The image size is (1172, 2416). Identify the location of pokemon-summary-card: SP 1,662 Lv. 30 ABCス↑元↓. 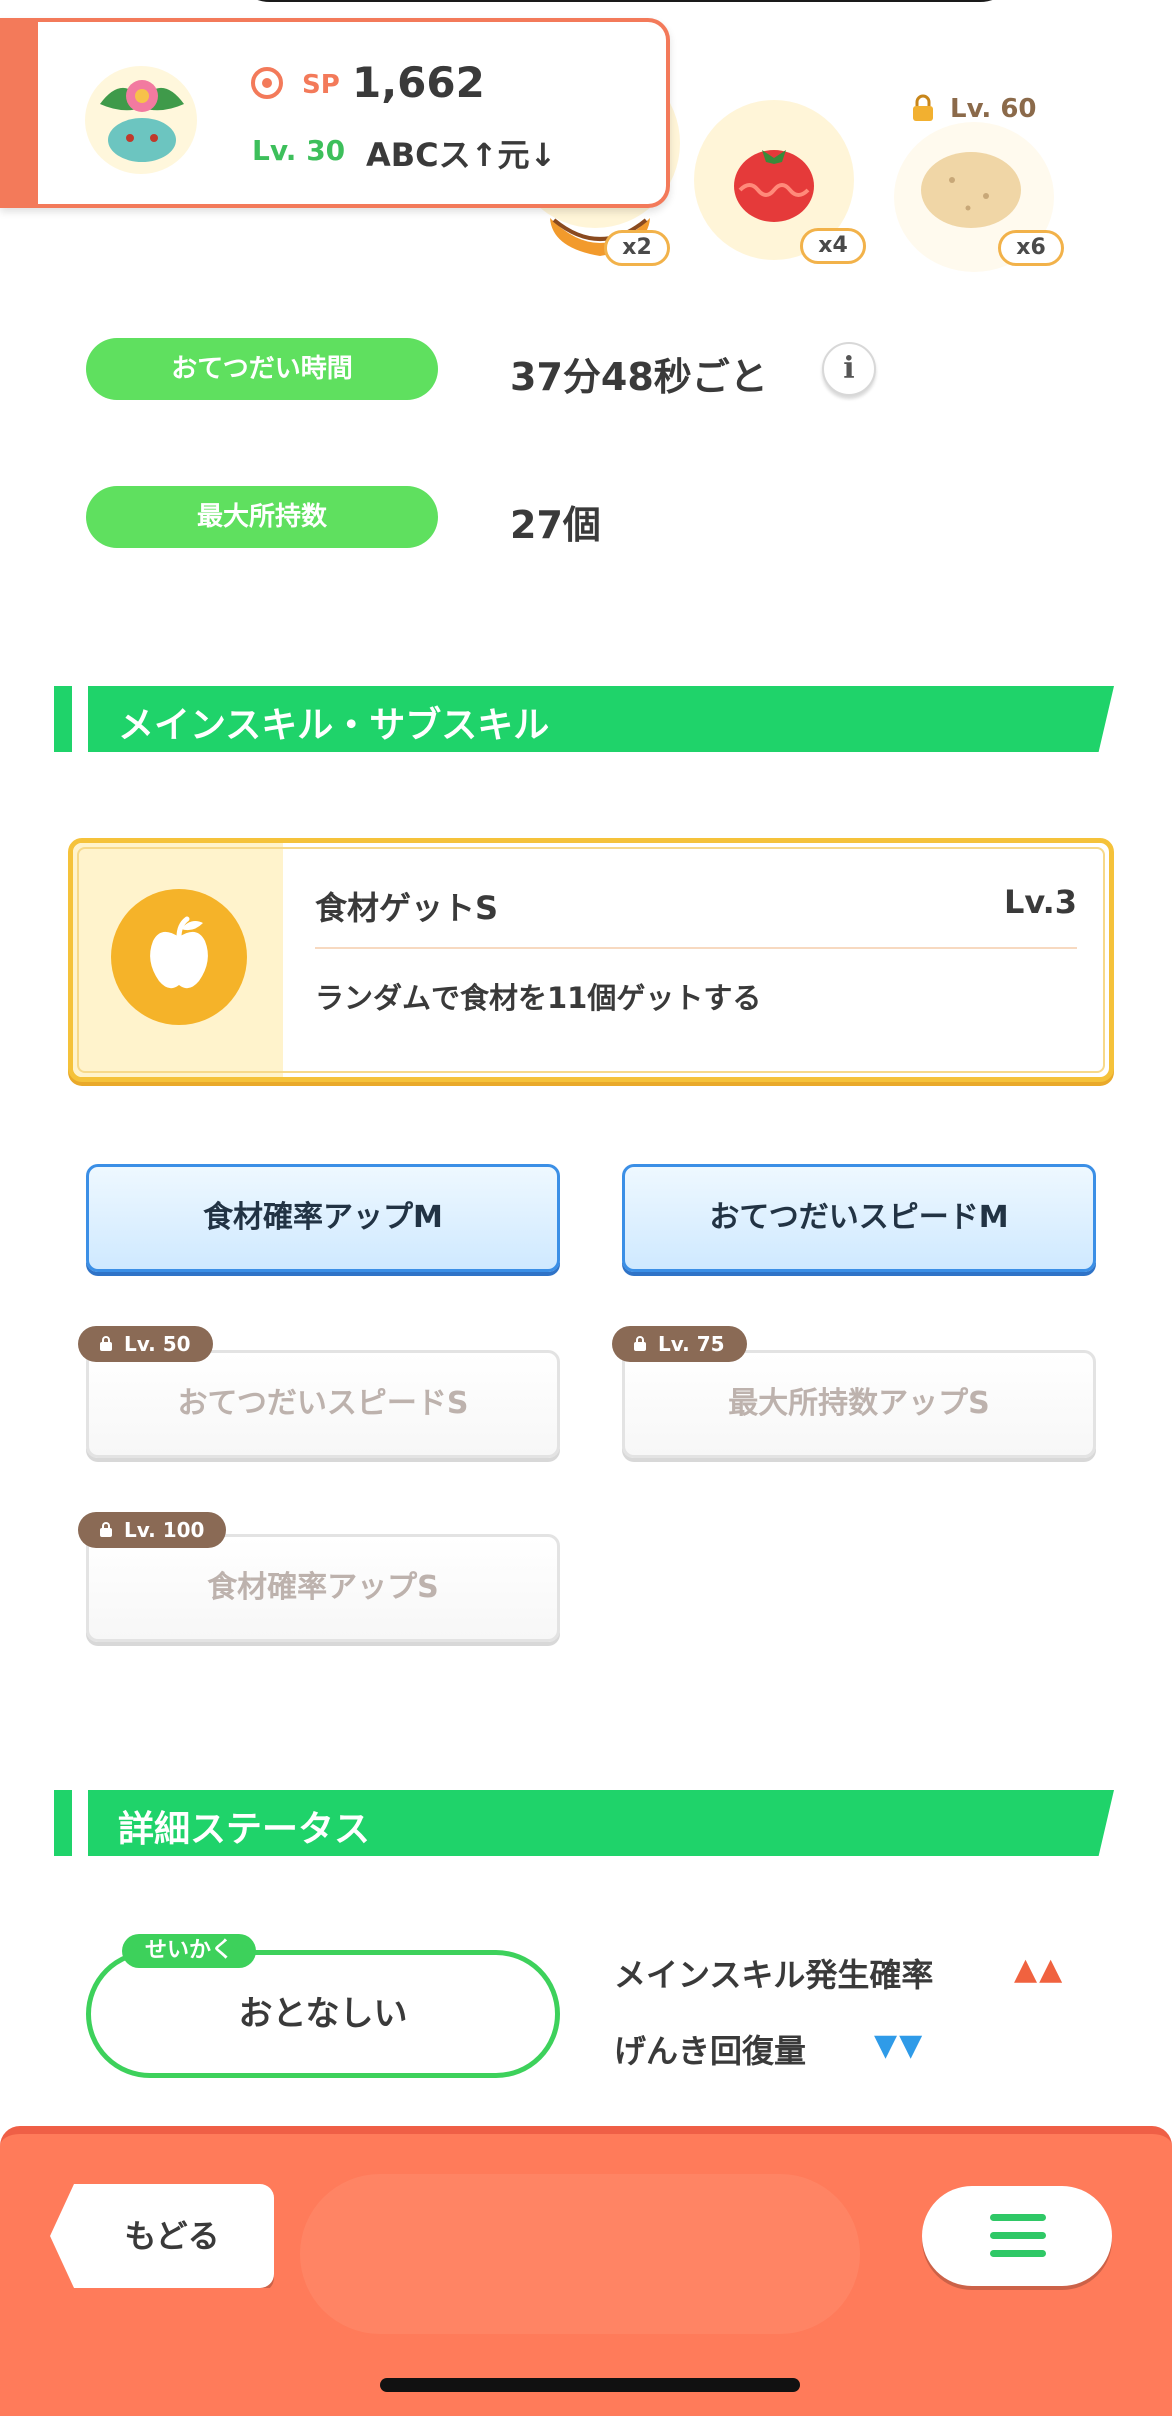
(335, 113).